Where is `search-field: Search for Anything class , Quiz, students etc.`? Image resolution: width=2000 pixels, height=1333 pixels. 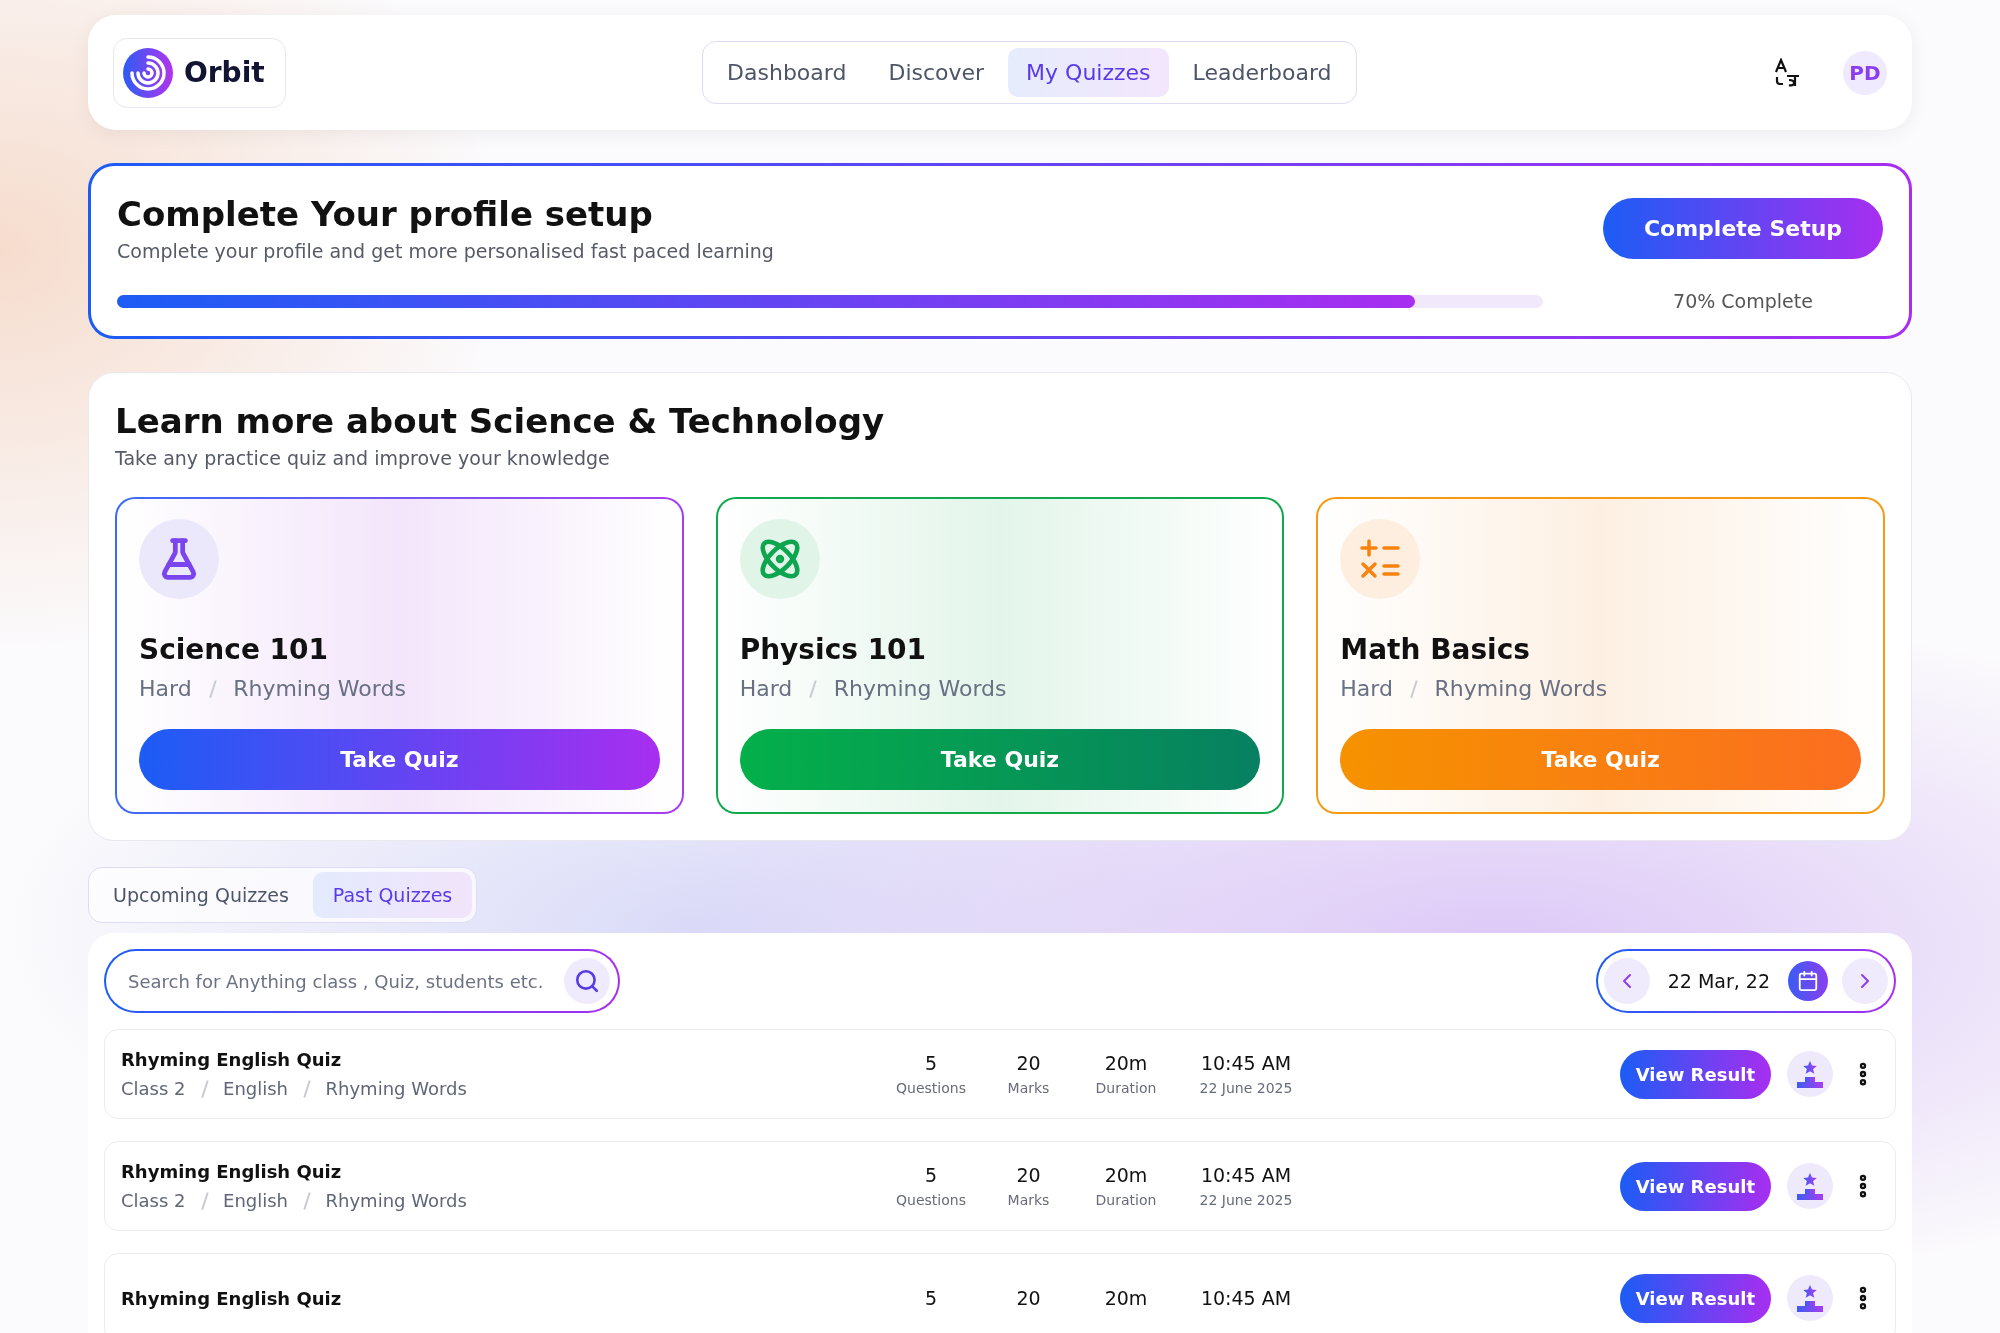
search-field: Search for Anything class , Quiz, students etc. is located at coordinates (362, 981).